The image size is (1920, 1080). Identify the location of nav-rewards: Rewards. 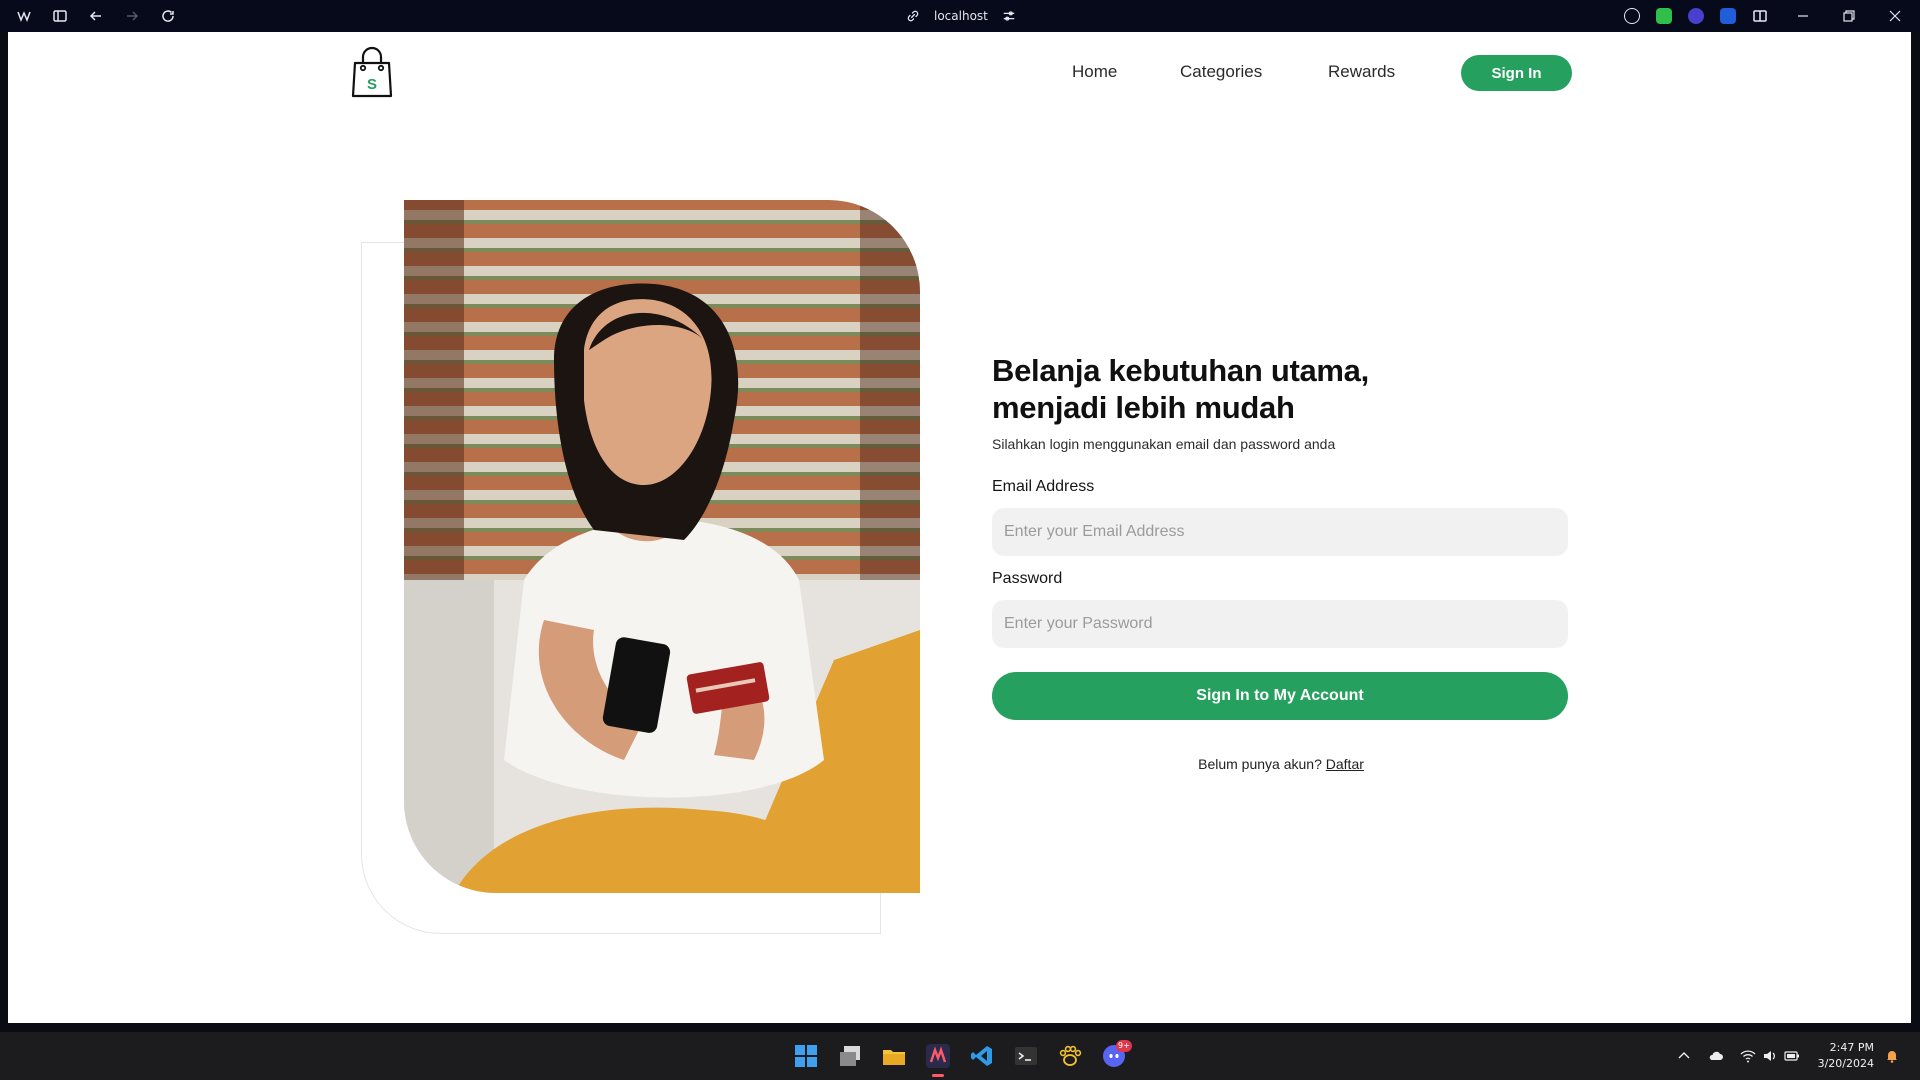
(1361, 72).